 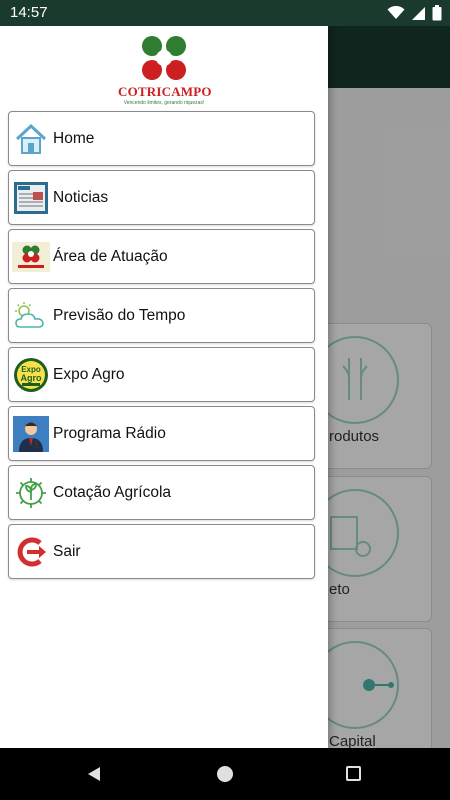 What do you see at coordinates (31, 139) in the screenshot?
I see `home-icon` at bounding box center [31, 139].